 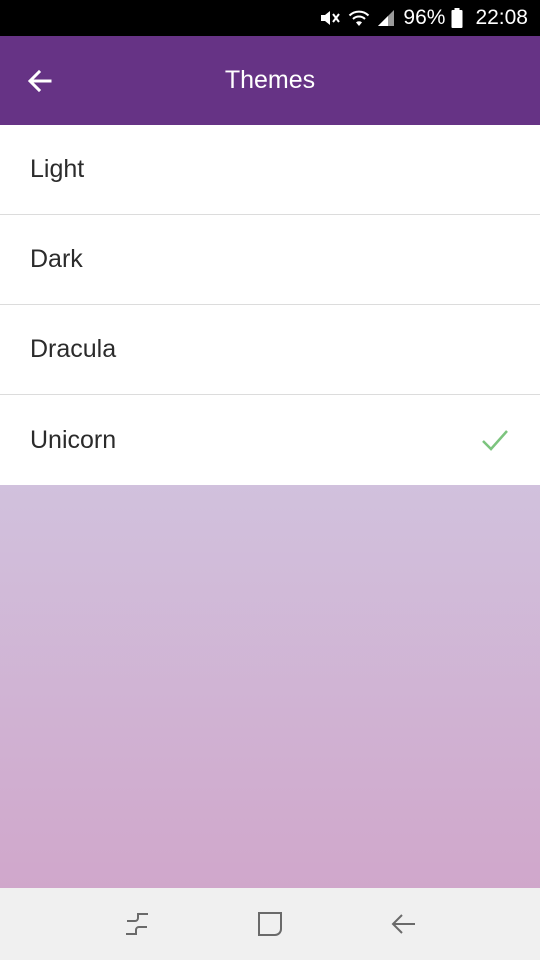 What do you see at coordinates (495, 440) in the screenshot?
I see `check-icon` at bounding box center [495, 440].